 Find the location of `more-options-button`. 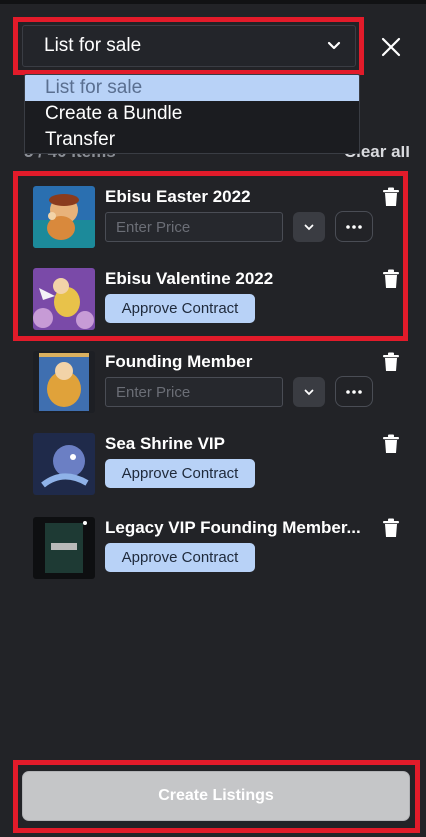

more-options-button is located at coordinates (354, 391).